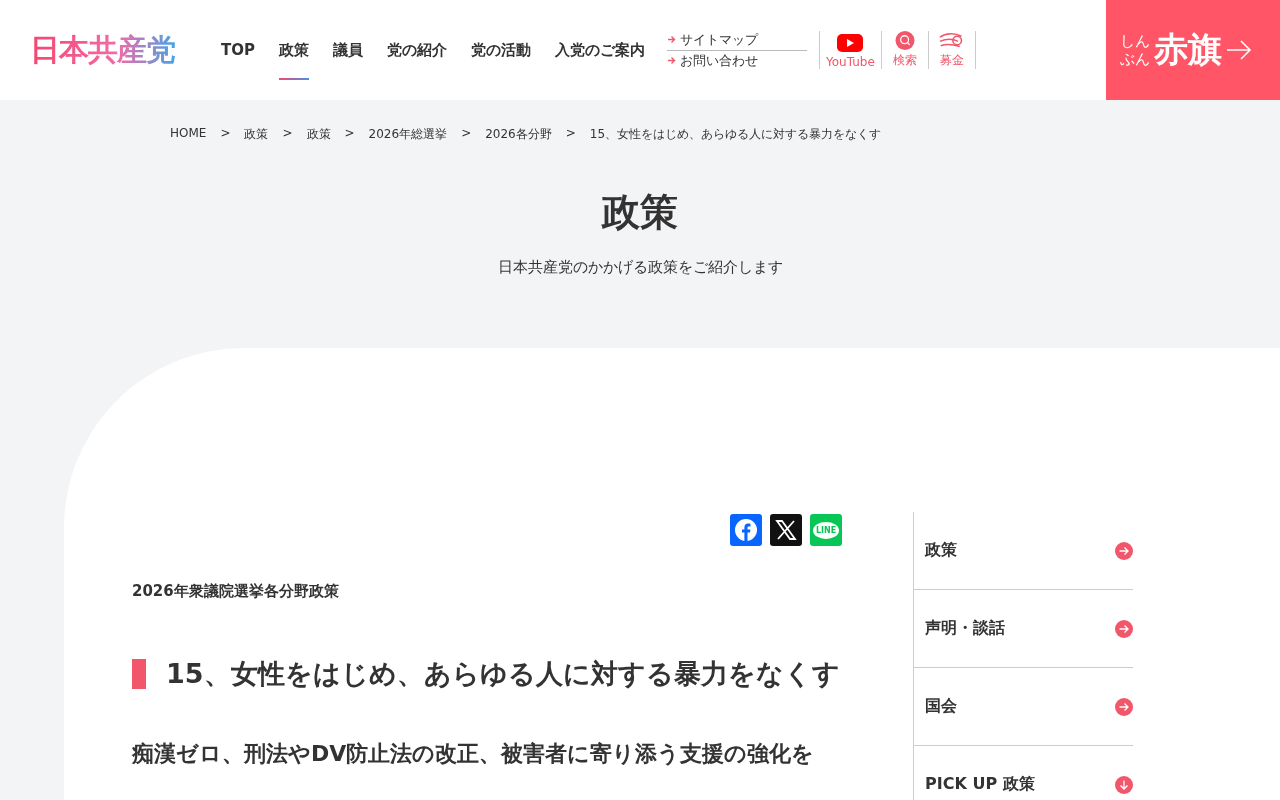 The width and height of the screenshot is (1280, 800). Describe the element at coordinates (600, 50) in the screenshot. I see `nav-link: 入党のご案内` at that location.